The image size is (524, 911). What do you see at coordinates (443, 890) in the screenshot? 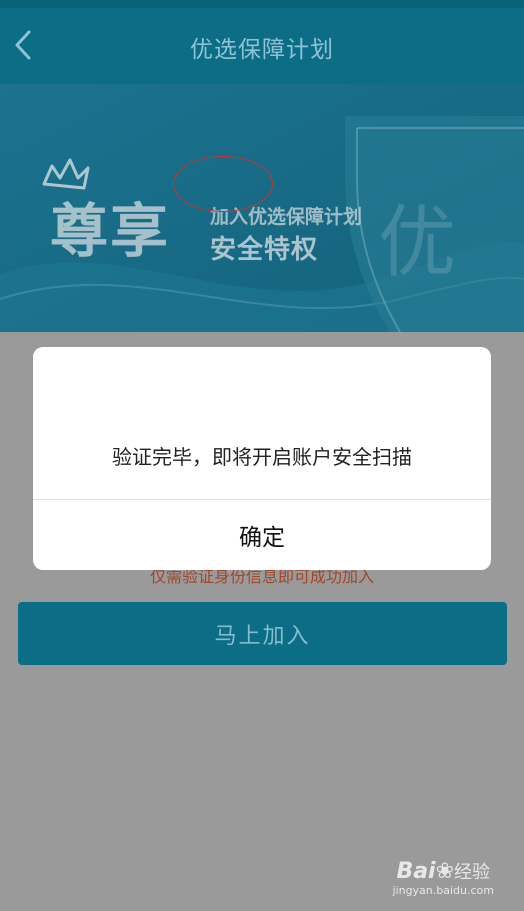
I see `watermark-url: jingyan.baidu.com` at bounding box center [443, 890].